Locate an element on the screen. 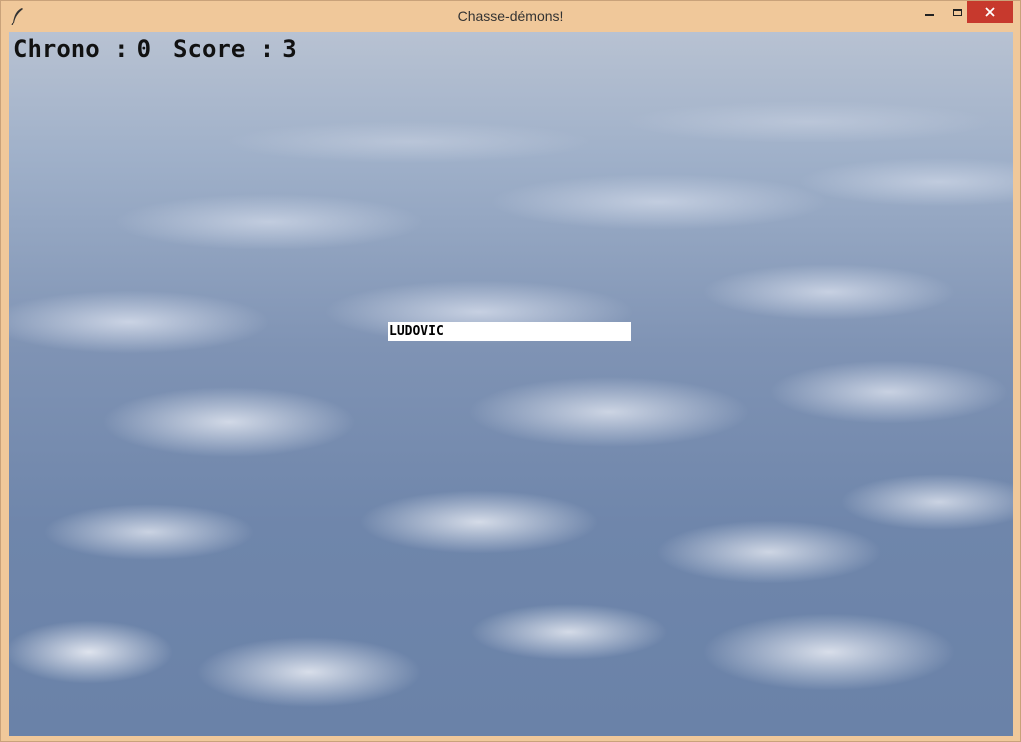  title-bar: Chasse-démons! is located at coordinates (510, 16).